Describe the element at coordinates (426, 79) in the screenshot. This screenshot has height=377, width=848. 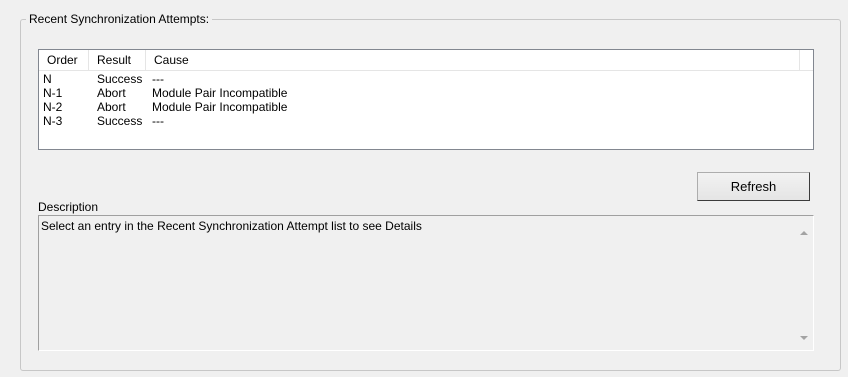
I see `list-row: N Success ---` at that location.